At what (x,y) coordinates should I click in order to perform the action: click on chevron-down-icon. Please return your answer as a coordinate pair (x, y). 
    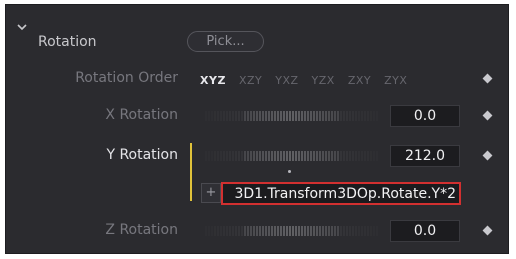
    Looking at the image, I should click on (22, 24).